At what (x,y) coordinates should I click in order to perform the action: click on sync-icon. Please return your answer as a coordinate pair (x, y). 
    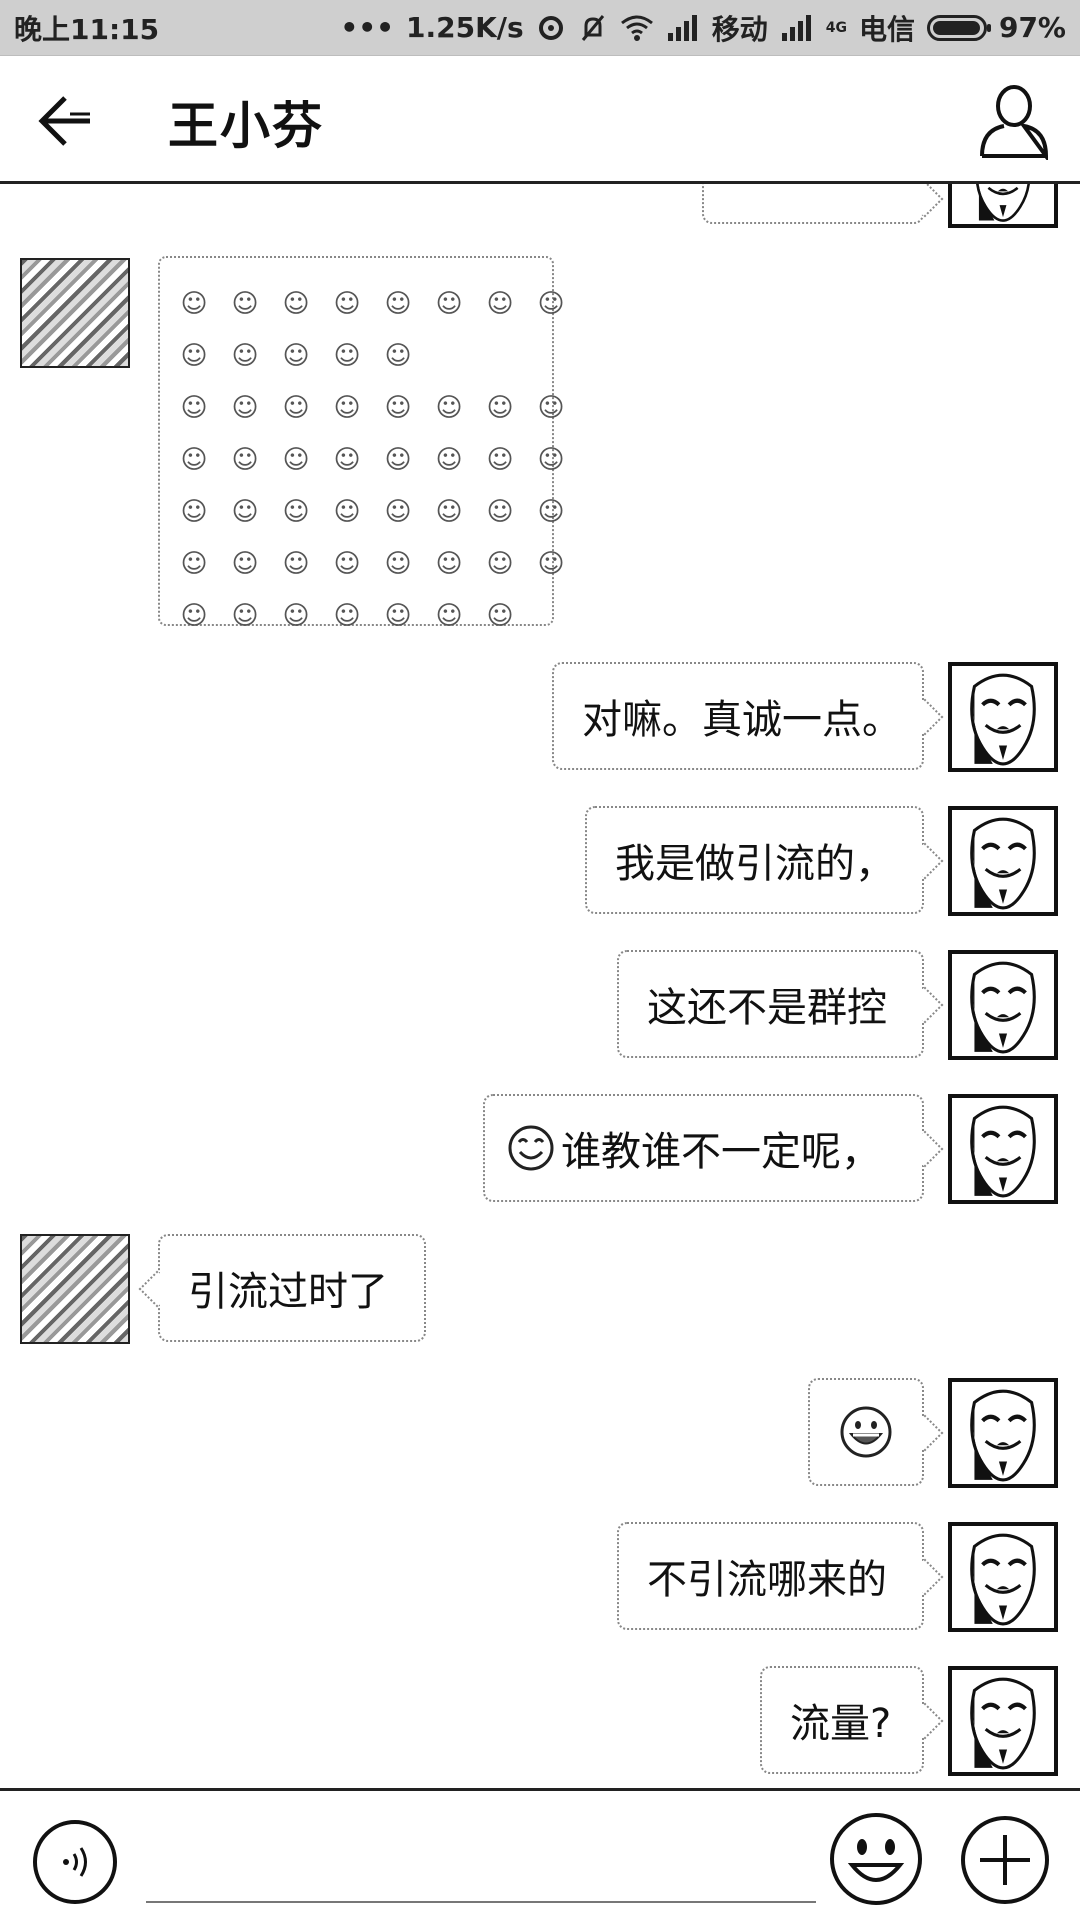
    Looking at the image, I should click on (551, 28).